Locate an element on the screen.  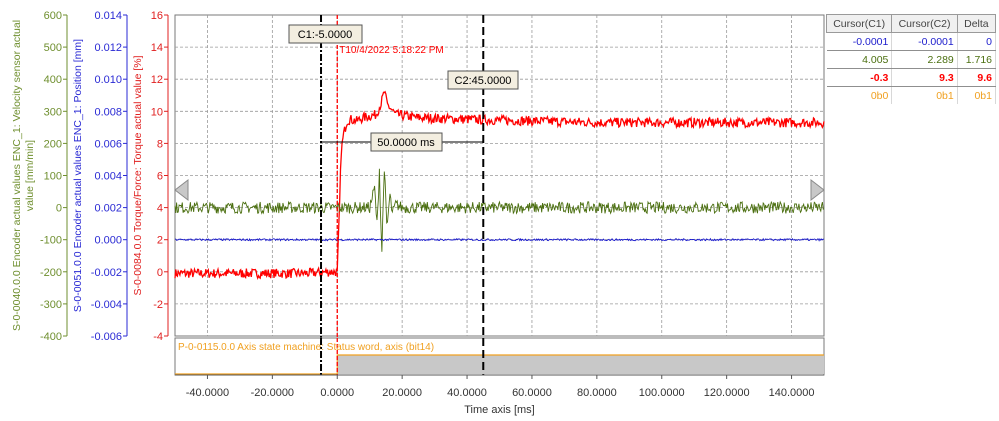
velocity-axis-tick-label: 400 is located at coordinates (53, 80).